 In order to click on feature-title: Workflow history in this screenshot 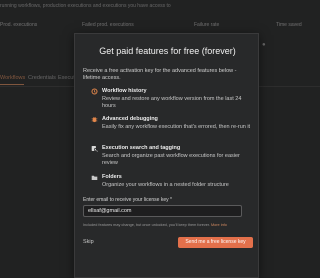, I will do `click(124, 91)`.